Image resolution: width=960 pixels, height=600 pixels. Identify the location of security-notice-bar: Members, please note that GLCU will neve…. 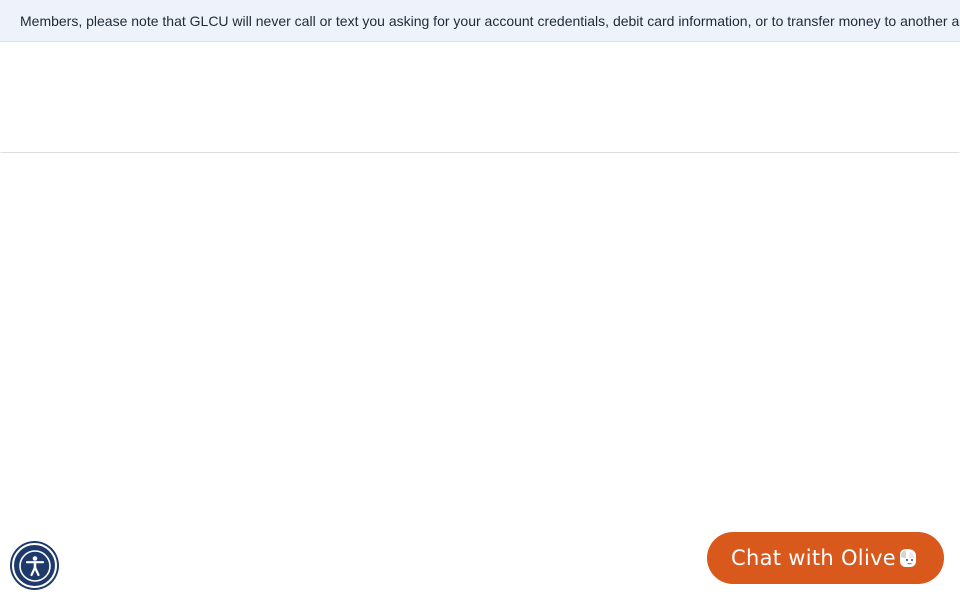
(480, 21).